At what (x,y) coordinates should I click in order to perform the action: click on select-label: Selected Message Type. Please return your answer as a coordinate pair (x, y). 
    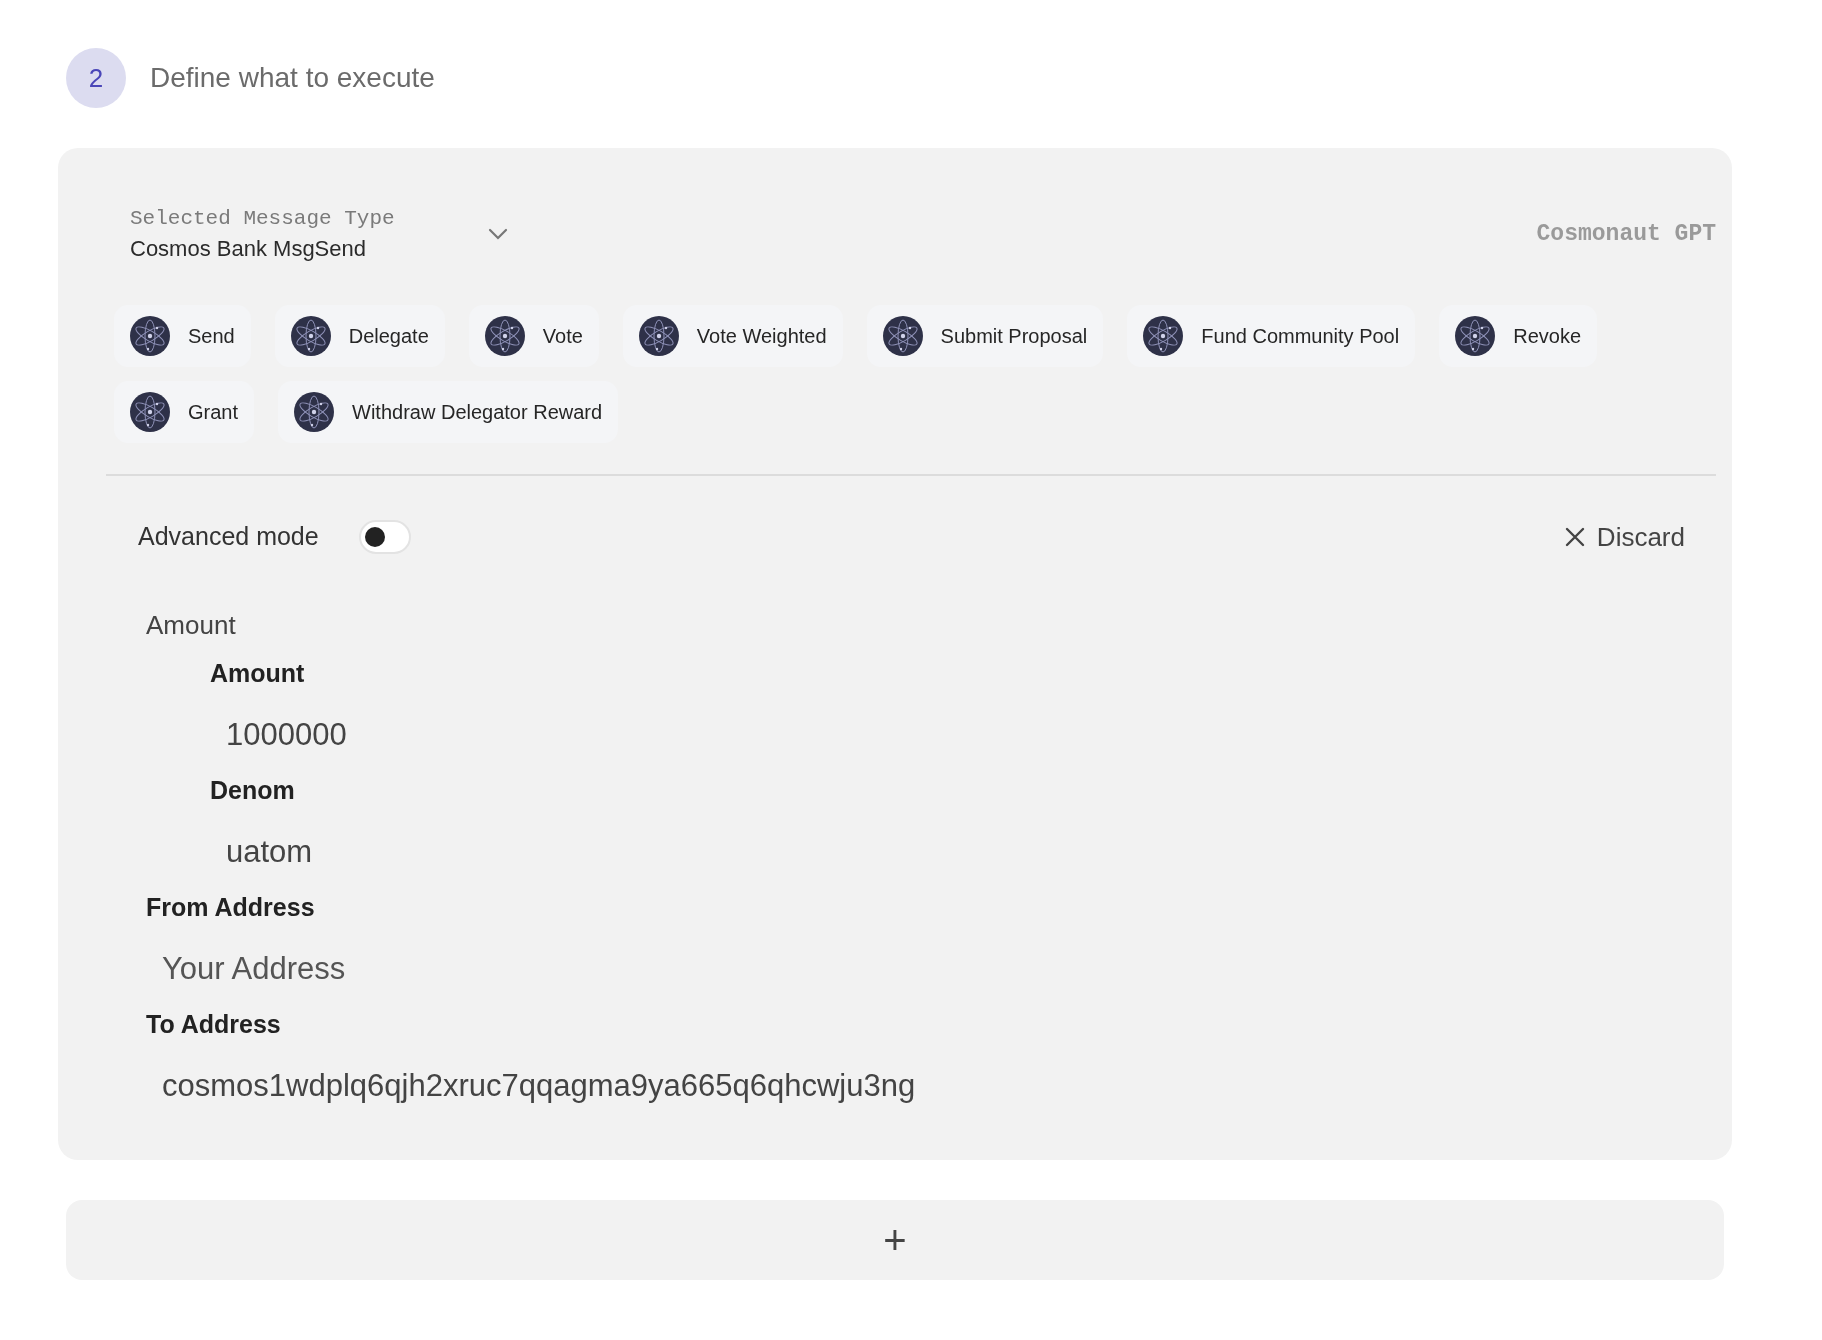
    Looking at the image, I should click on (262, 219).